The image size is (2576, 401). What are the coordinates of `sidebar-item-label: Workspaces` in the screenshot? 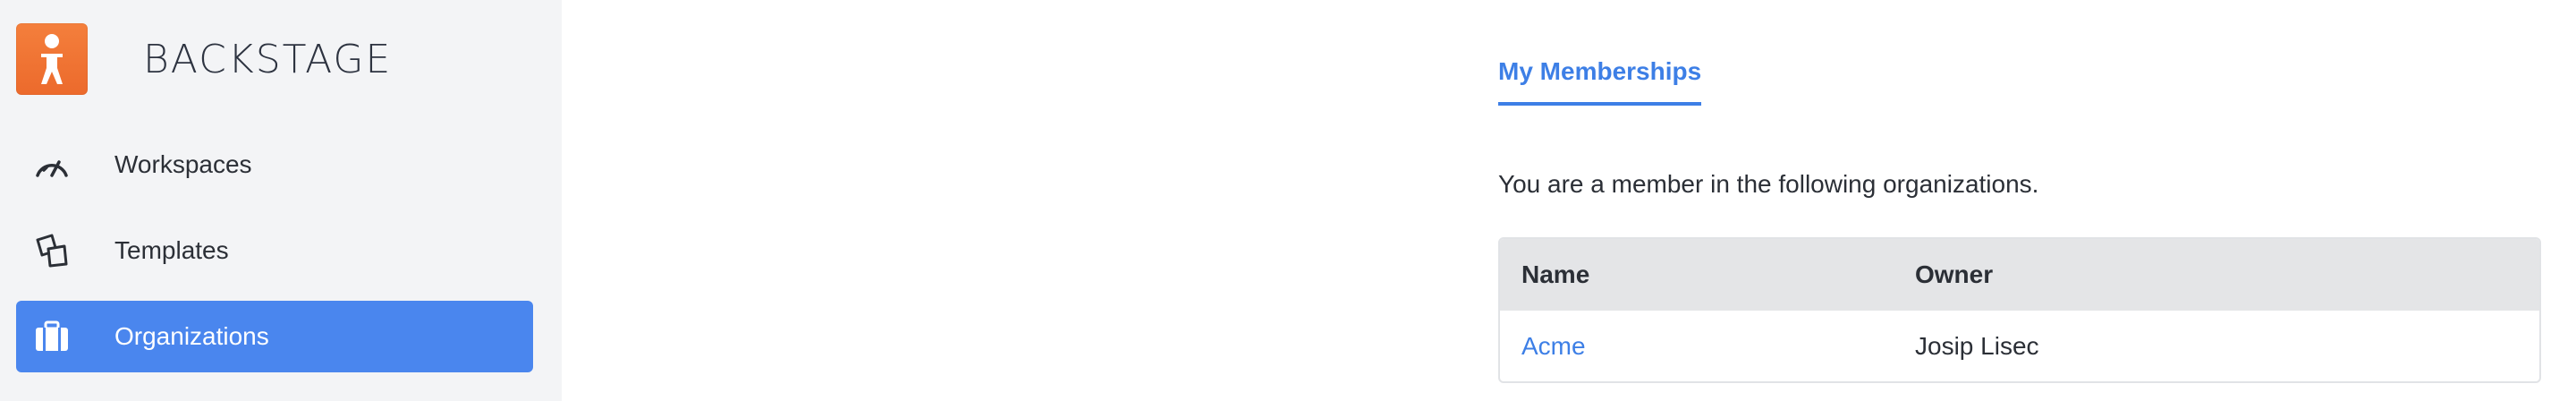 It's located at (183, 164).